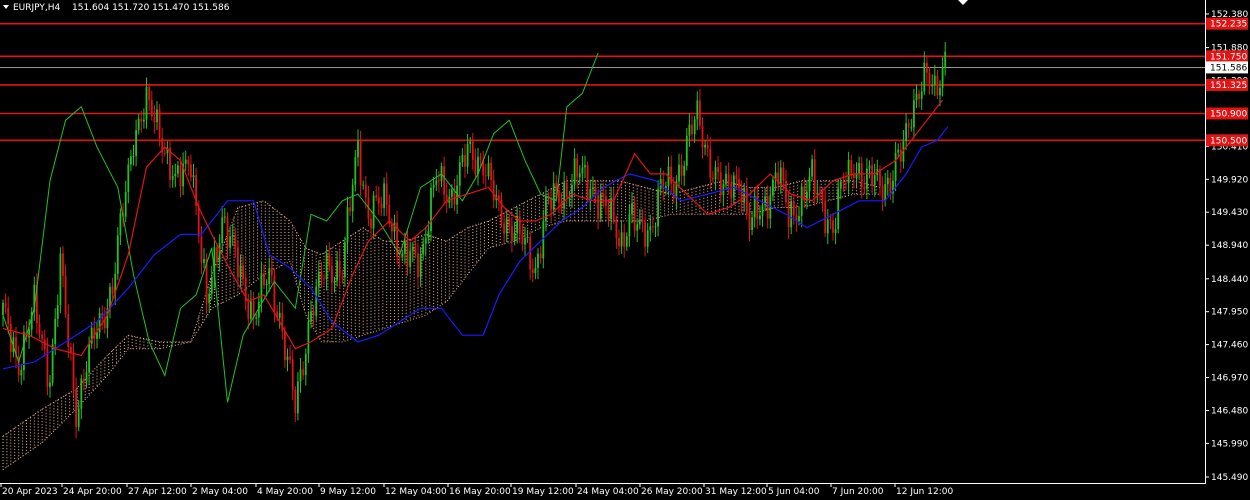 This screenshot has width=1250, height=500. Describe the element at coordinates (1229, 180) in the screenshot. I see `y-tick-label: 149.920` at that location.